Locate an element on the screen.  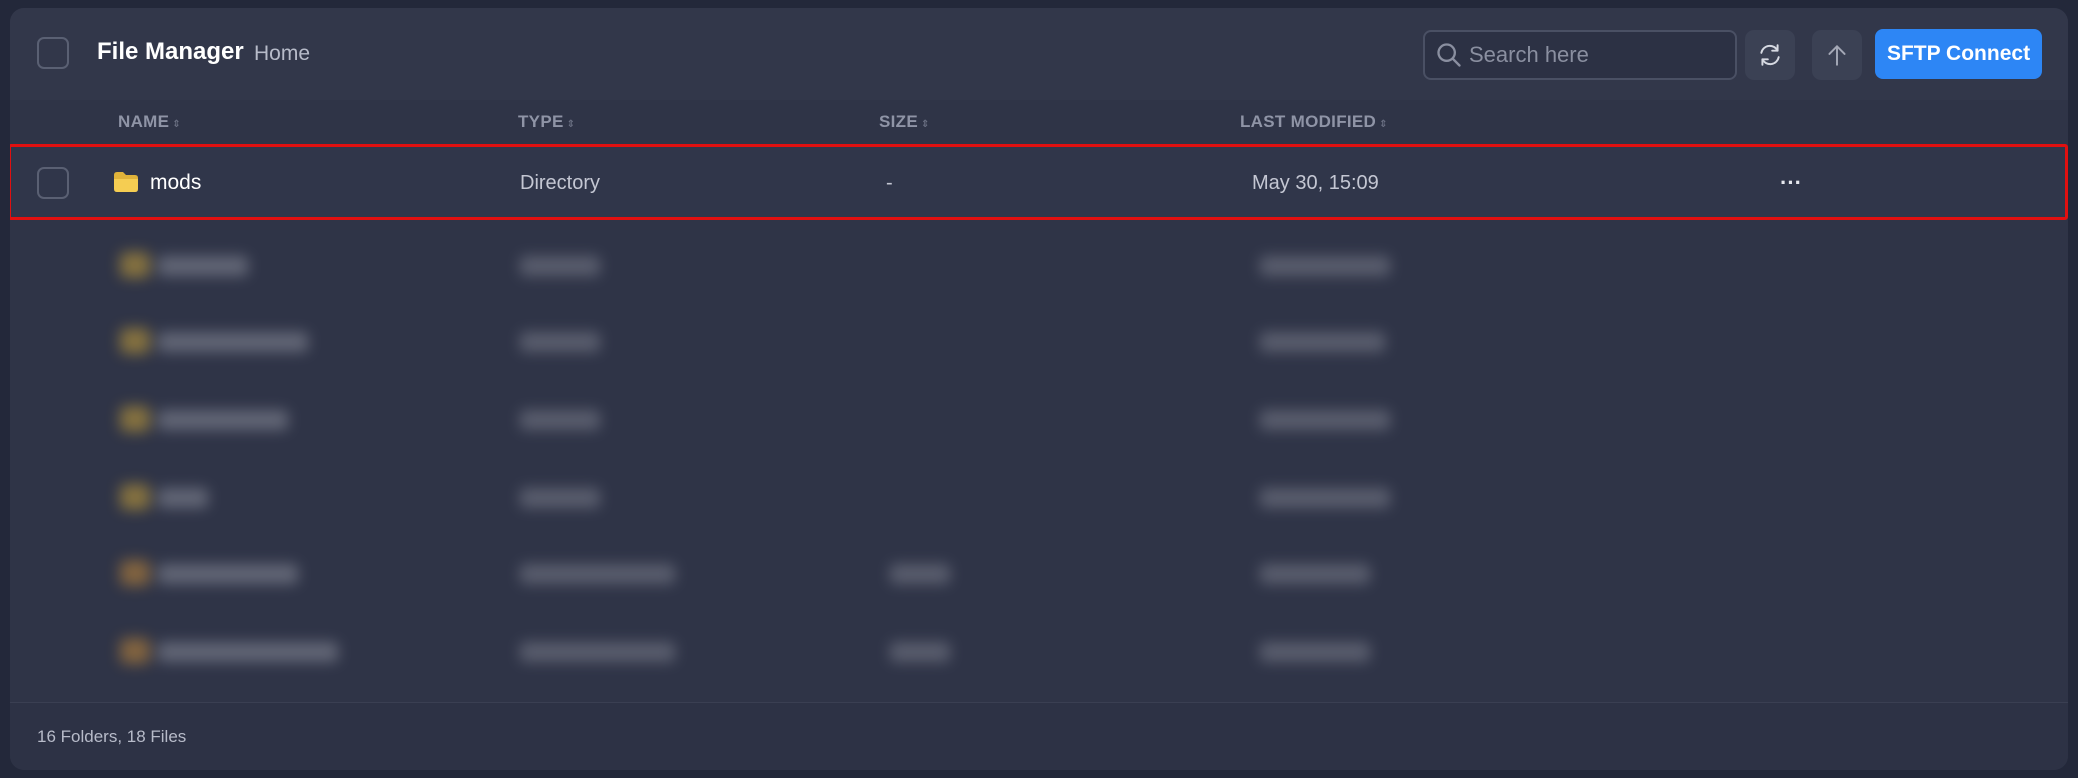
file-modified: May 30, 15:09 is located at coordinates (1315, 183).